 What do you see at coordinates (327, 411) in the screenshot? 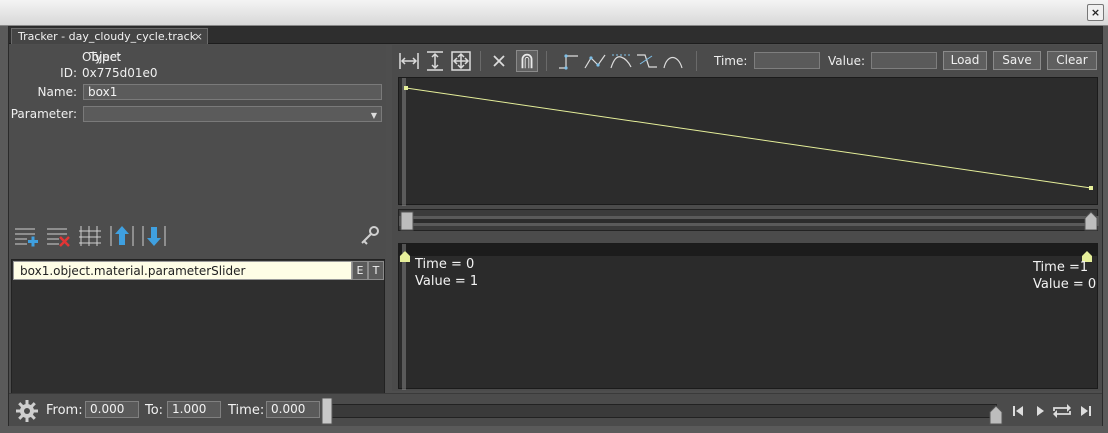
I see `timeline-thumb` at bounding box center [327, 411].